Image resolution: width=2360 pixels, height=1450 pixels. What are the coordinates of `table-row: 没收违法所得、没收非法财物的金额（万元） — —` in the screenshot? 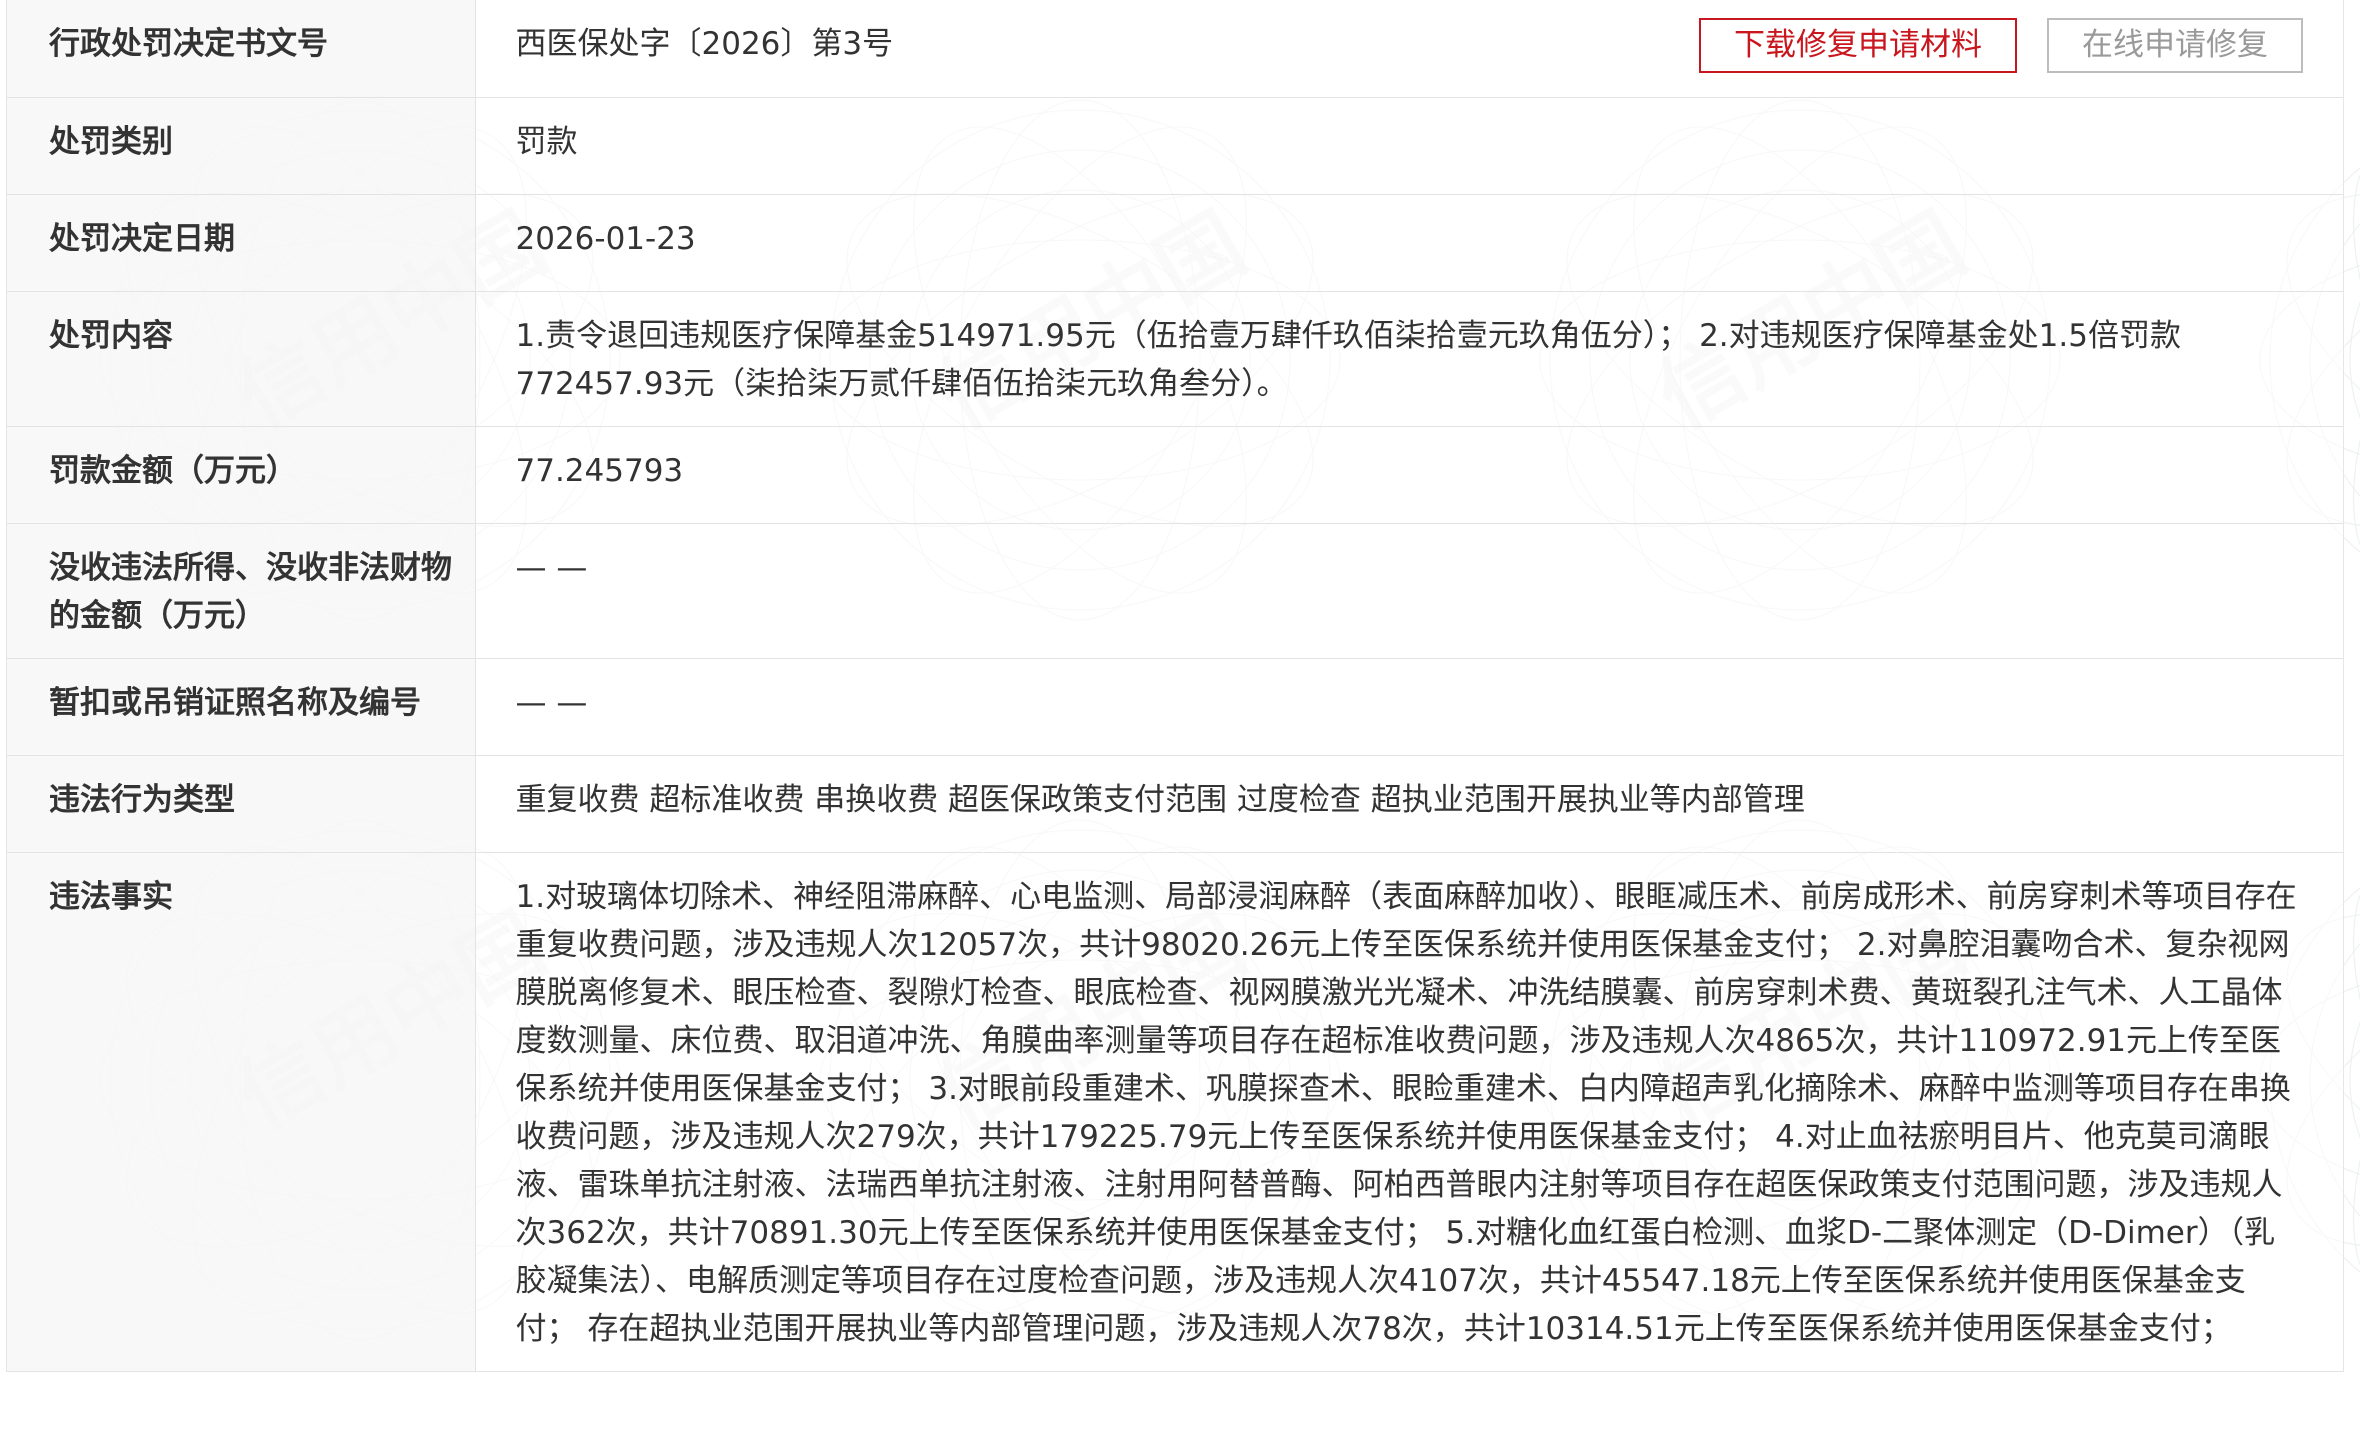 It's located at (1175, 591).